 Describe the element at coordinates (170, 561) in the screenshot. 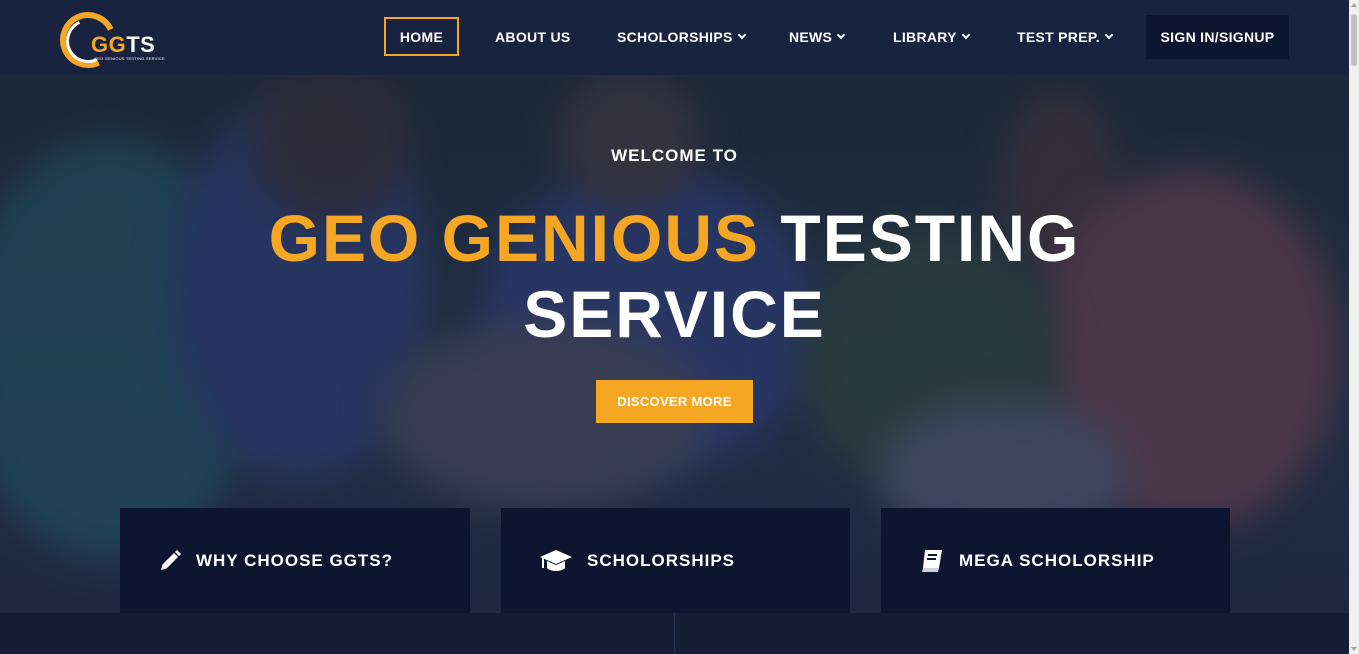

I see `pencil-icon` at that location.